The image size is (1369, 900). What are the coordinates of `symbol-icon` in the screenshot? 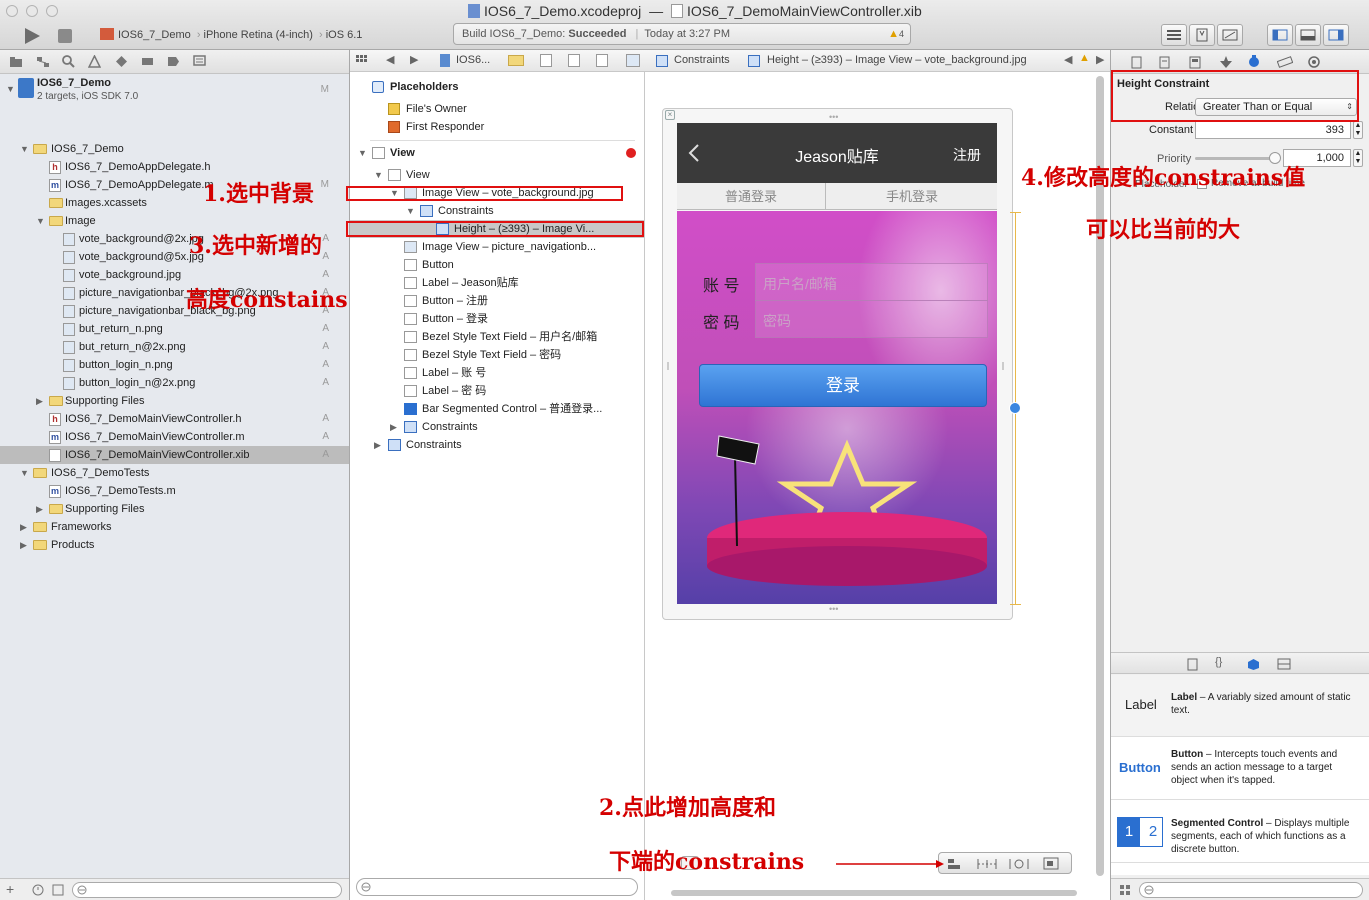 It's located at (43, 62).